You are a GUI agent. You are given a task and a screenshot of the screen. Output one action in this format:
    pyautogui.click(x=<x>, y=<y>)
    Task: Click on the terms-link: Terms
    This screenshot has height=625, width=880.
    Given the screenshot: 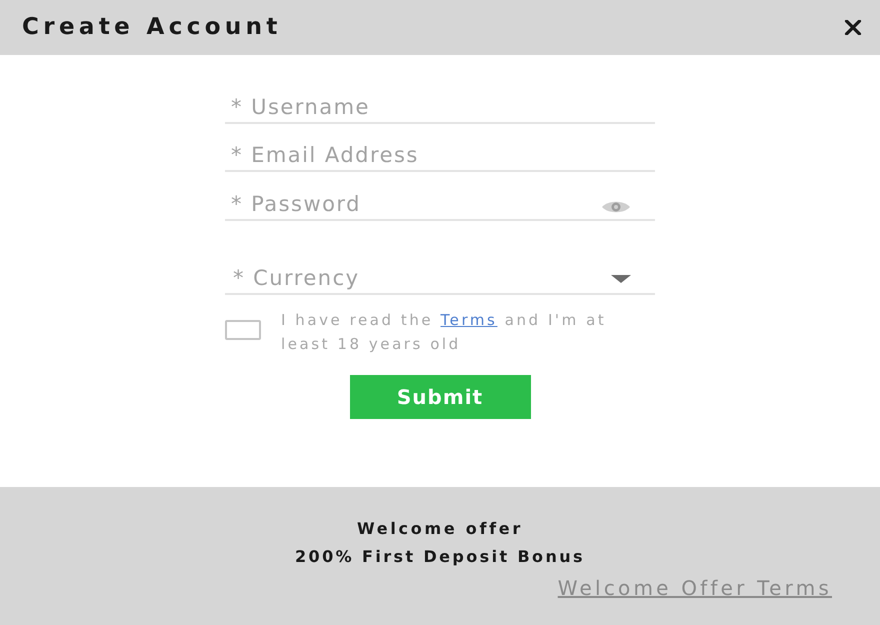 What is the action you would take?
    pyautogui.click(x=469, y=320)
    